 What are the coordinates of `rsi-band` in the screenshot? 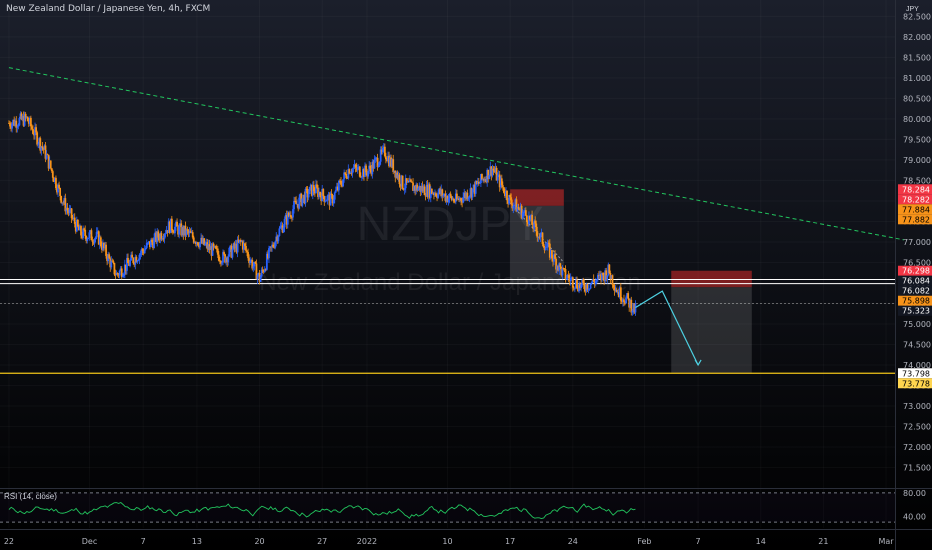 It's located at (447, 507).